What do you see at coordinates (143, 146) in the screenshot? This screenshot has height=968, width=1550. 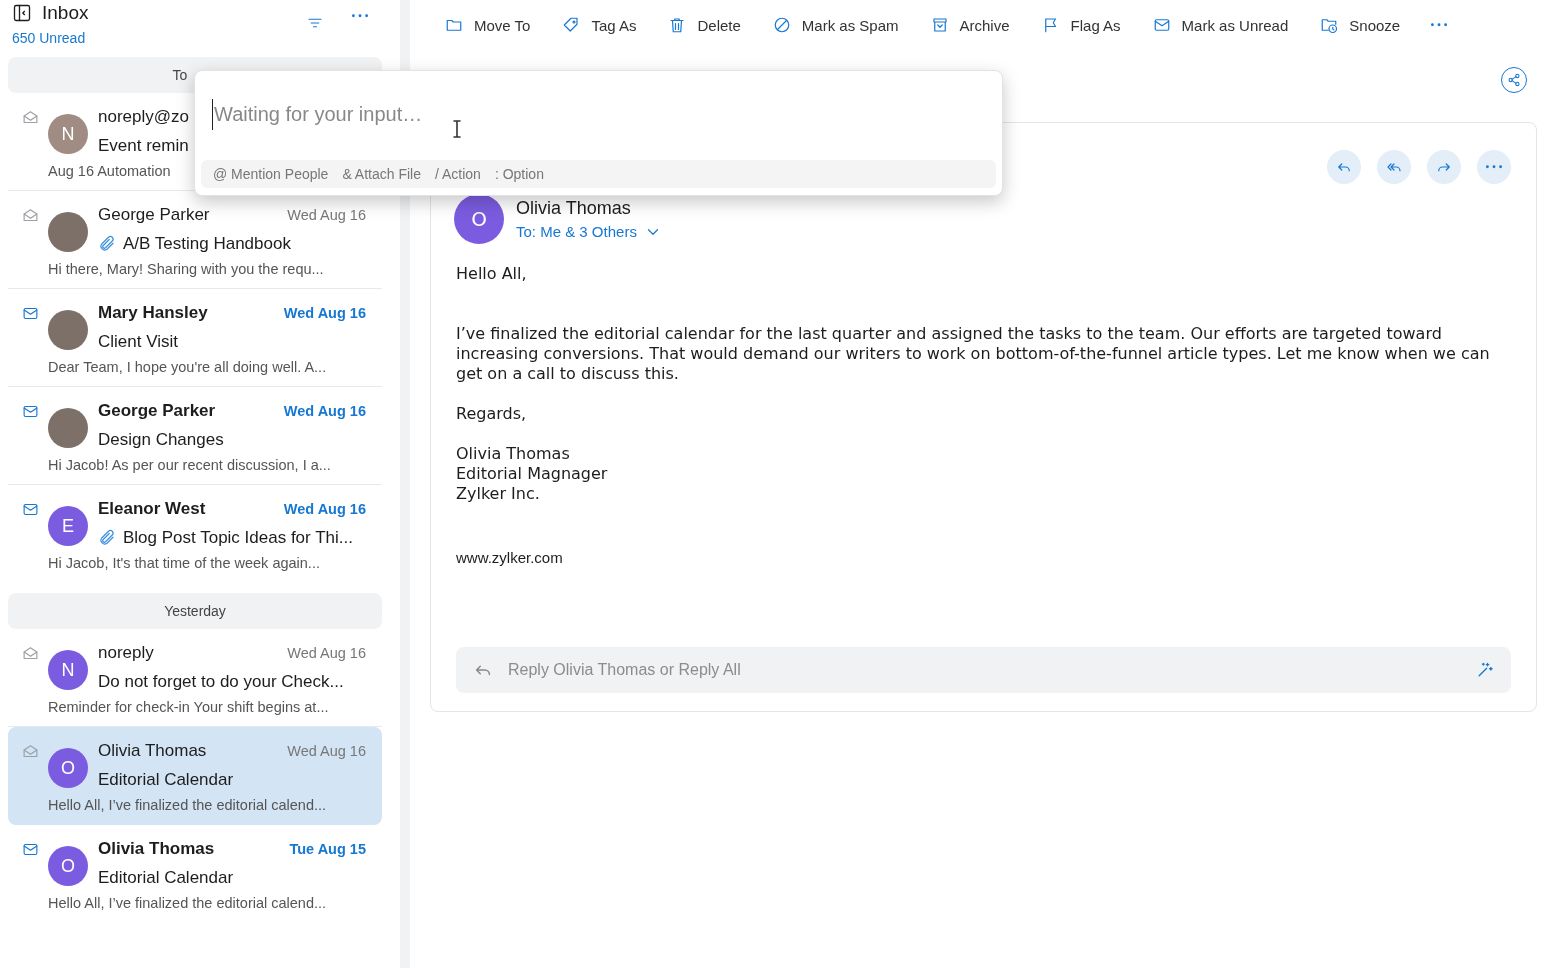 I see `email-subject: Event remin` at bounding box center [143, 146].